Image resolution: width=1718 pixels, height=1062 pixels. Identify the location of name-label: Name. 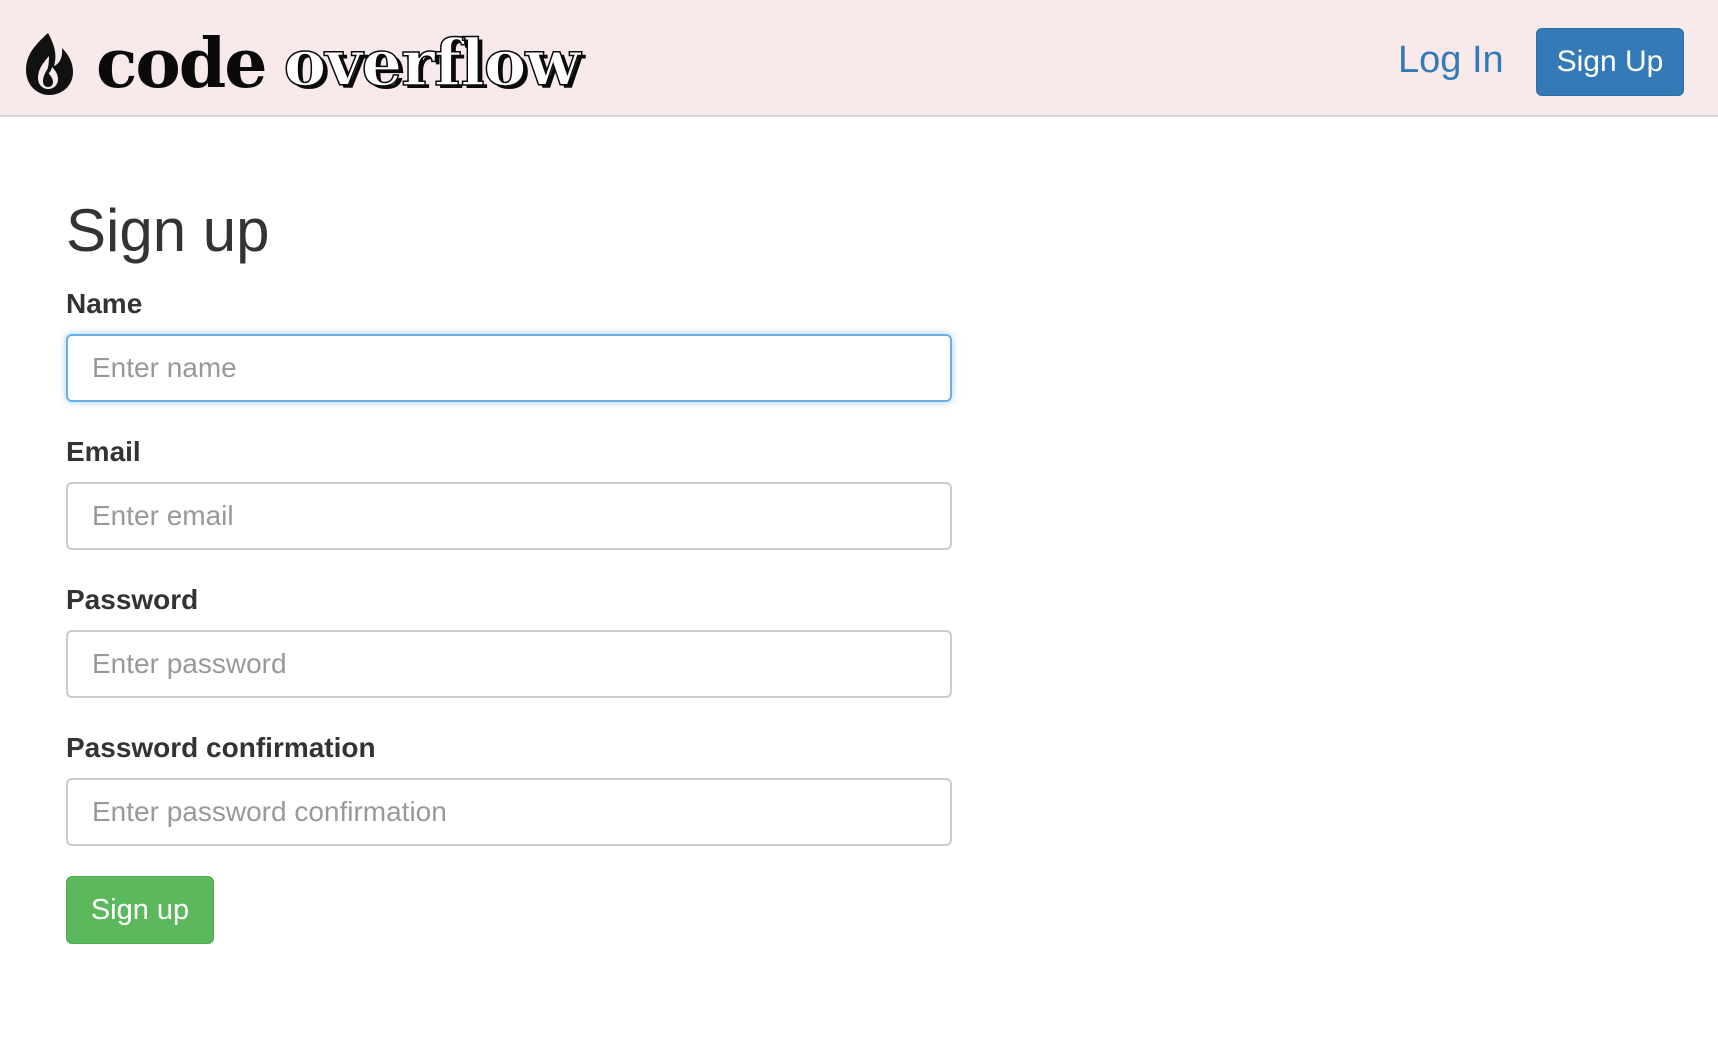
(104, 303).